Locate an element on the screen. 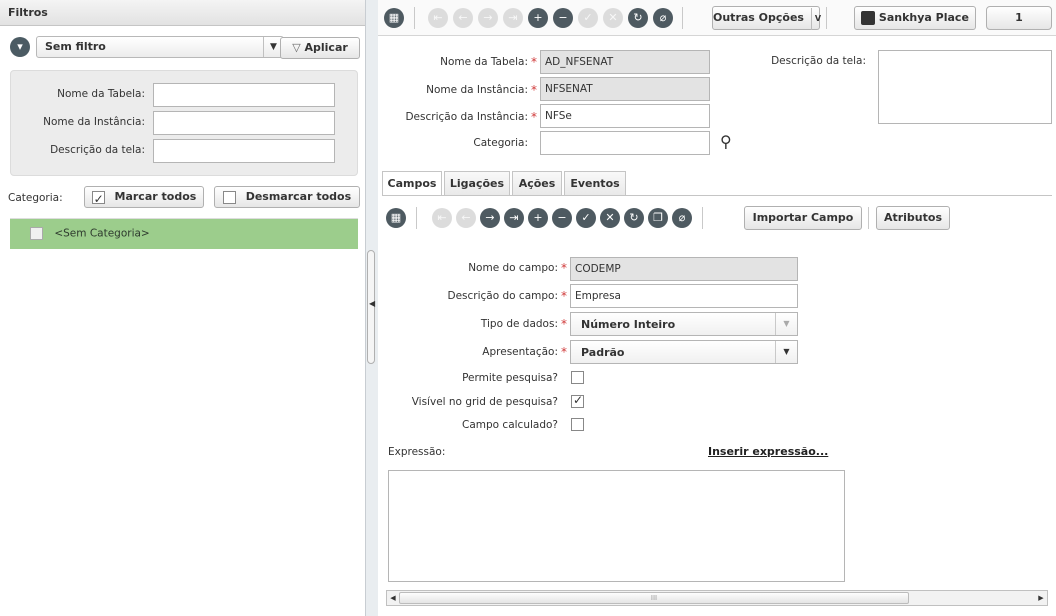  attributes-button: Atributos is located at coordinates (913, 218).